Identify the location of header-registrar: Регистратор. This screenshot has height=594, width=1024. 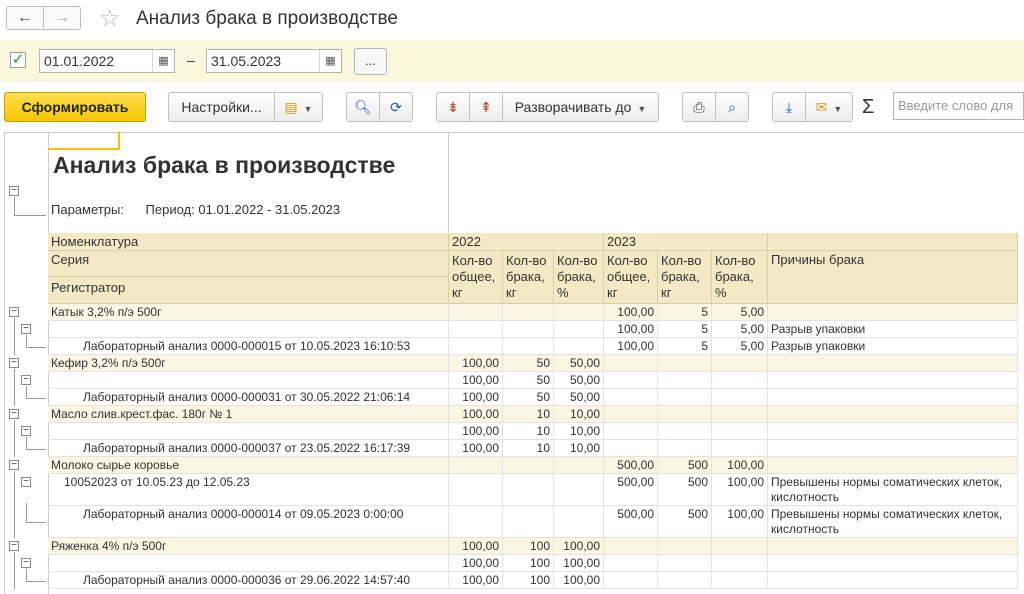
(248, 290).